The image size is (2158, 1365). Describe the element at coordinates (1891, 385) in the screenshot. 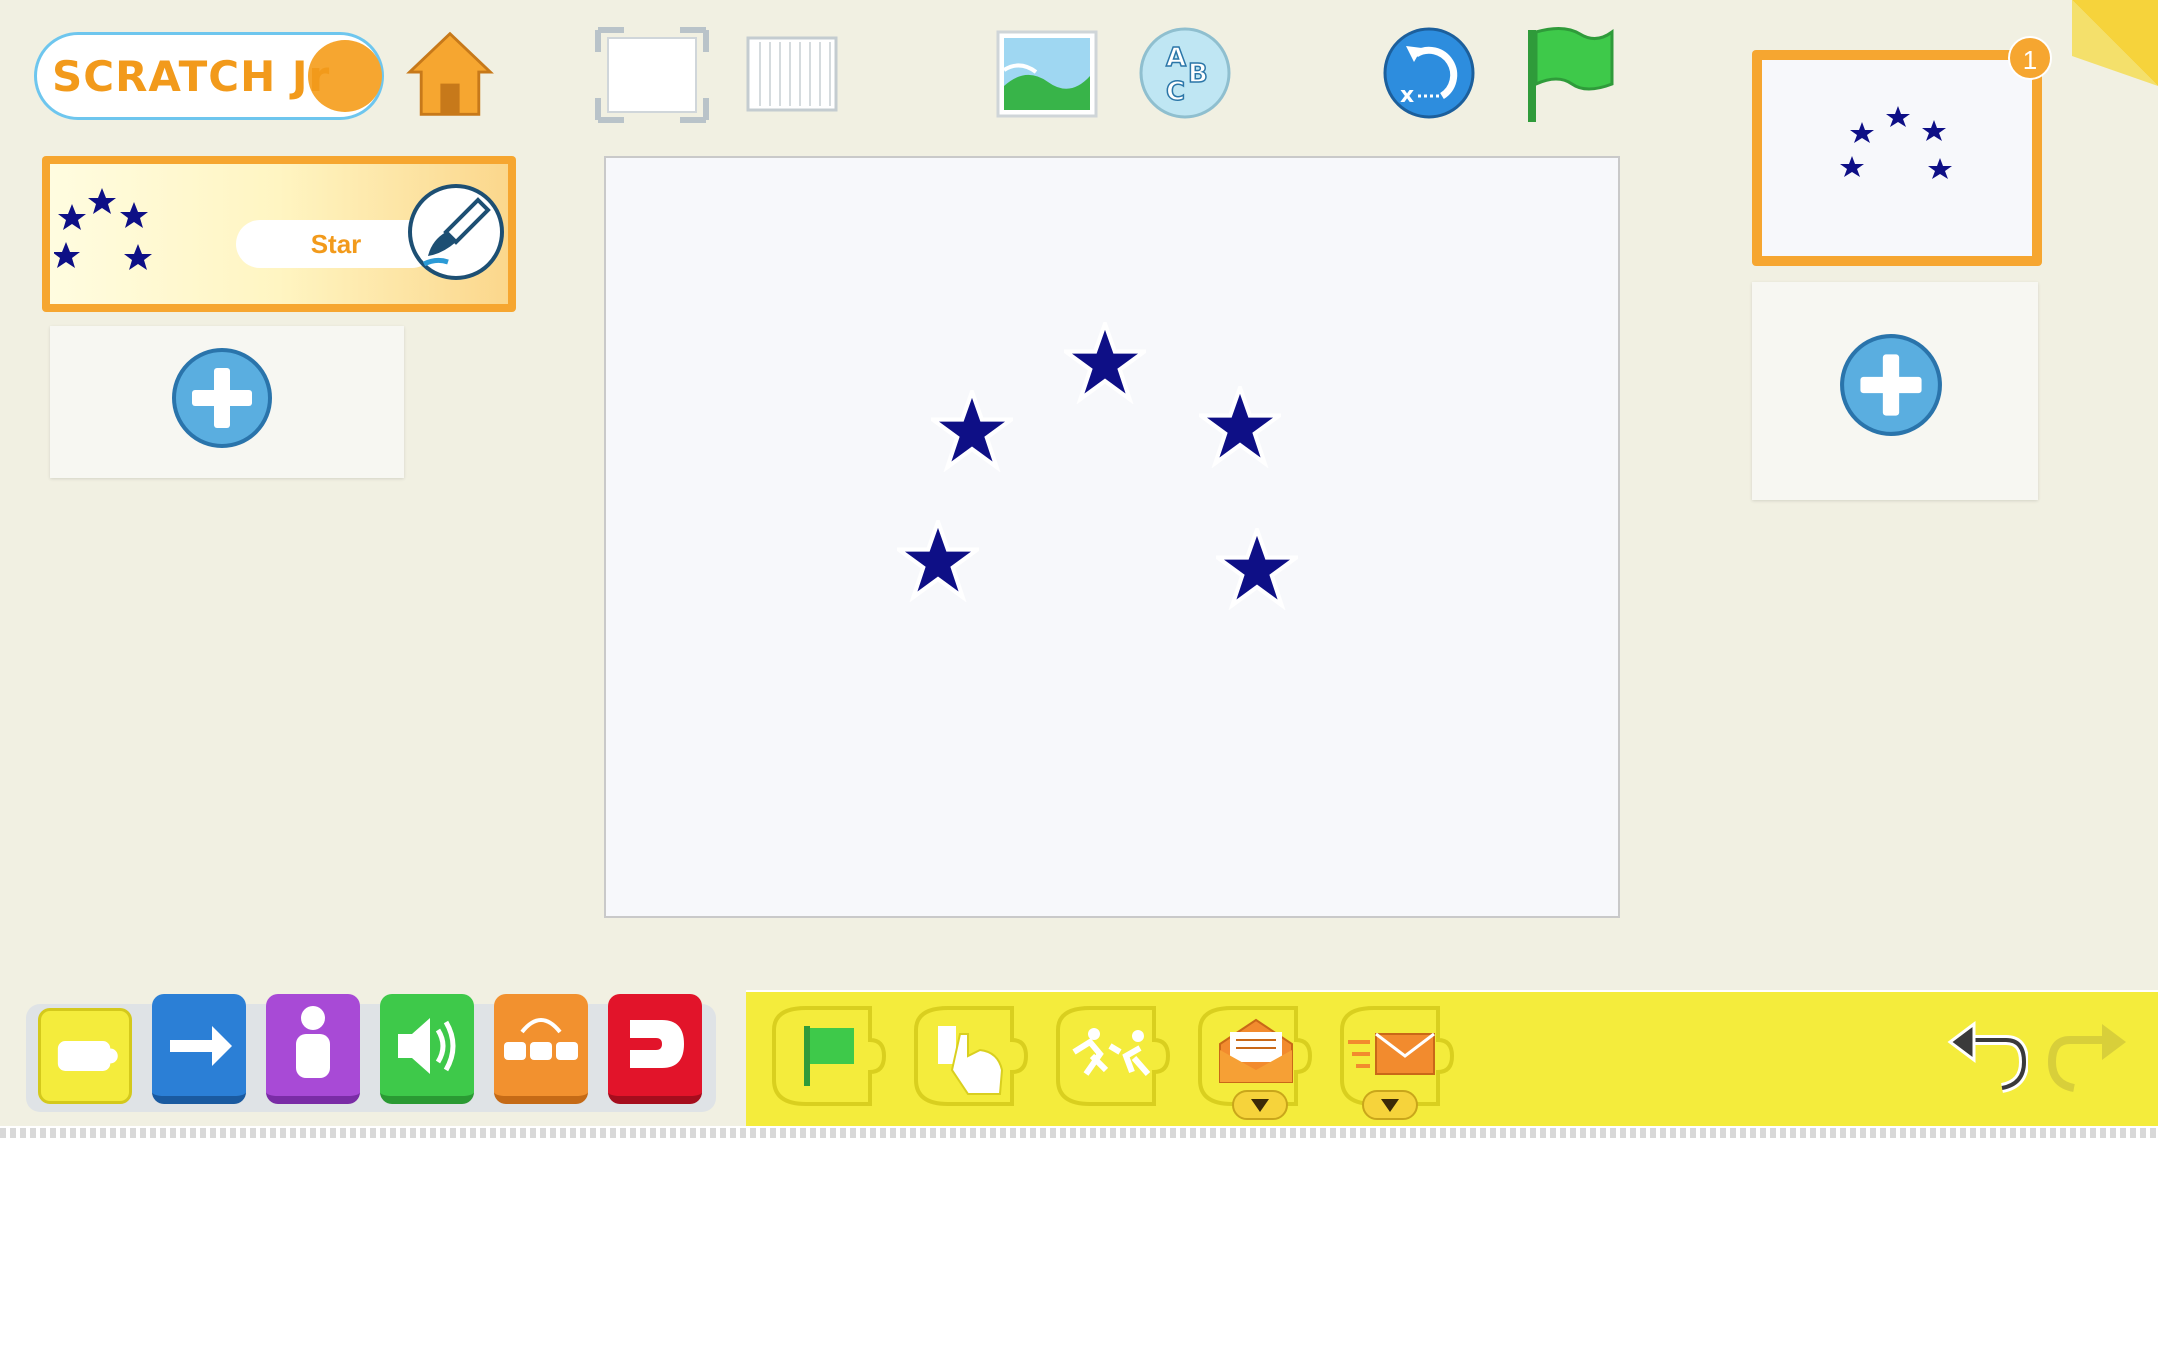

I see `add-page-plus-icon` at that location.